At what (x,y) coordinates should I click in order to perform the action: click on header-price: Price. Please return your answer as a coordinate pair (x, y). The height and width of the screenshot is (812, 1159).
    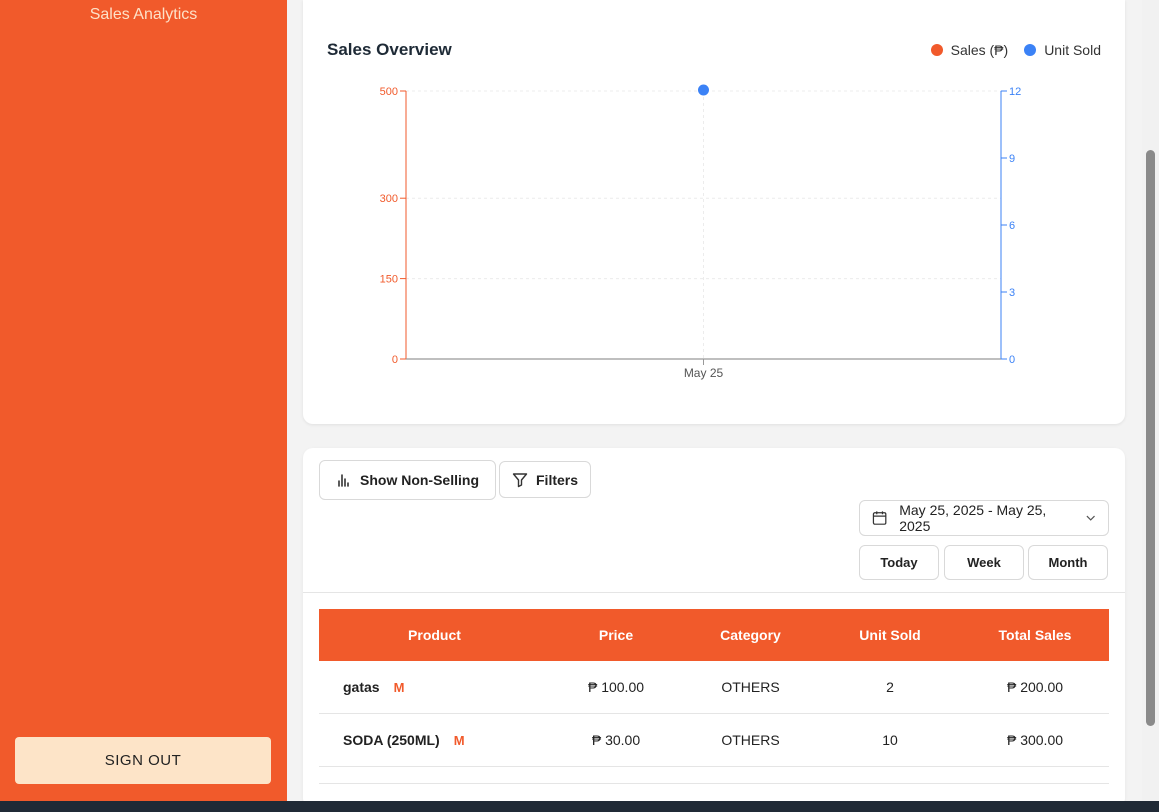
    Looking at the image, I should click on (616, 635).